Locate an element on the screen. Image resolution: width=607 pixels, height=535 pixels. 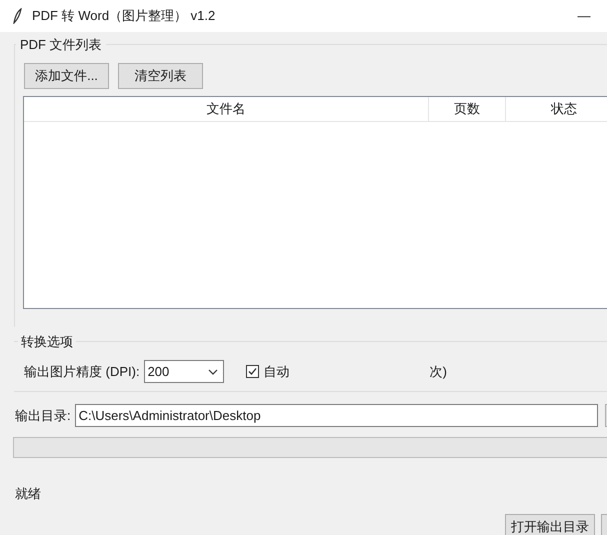
chevron-down-icon is located at coordinates (213, 371).